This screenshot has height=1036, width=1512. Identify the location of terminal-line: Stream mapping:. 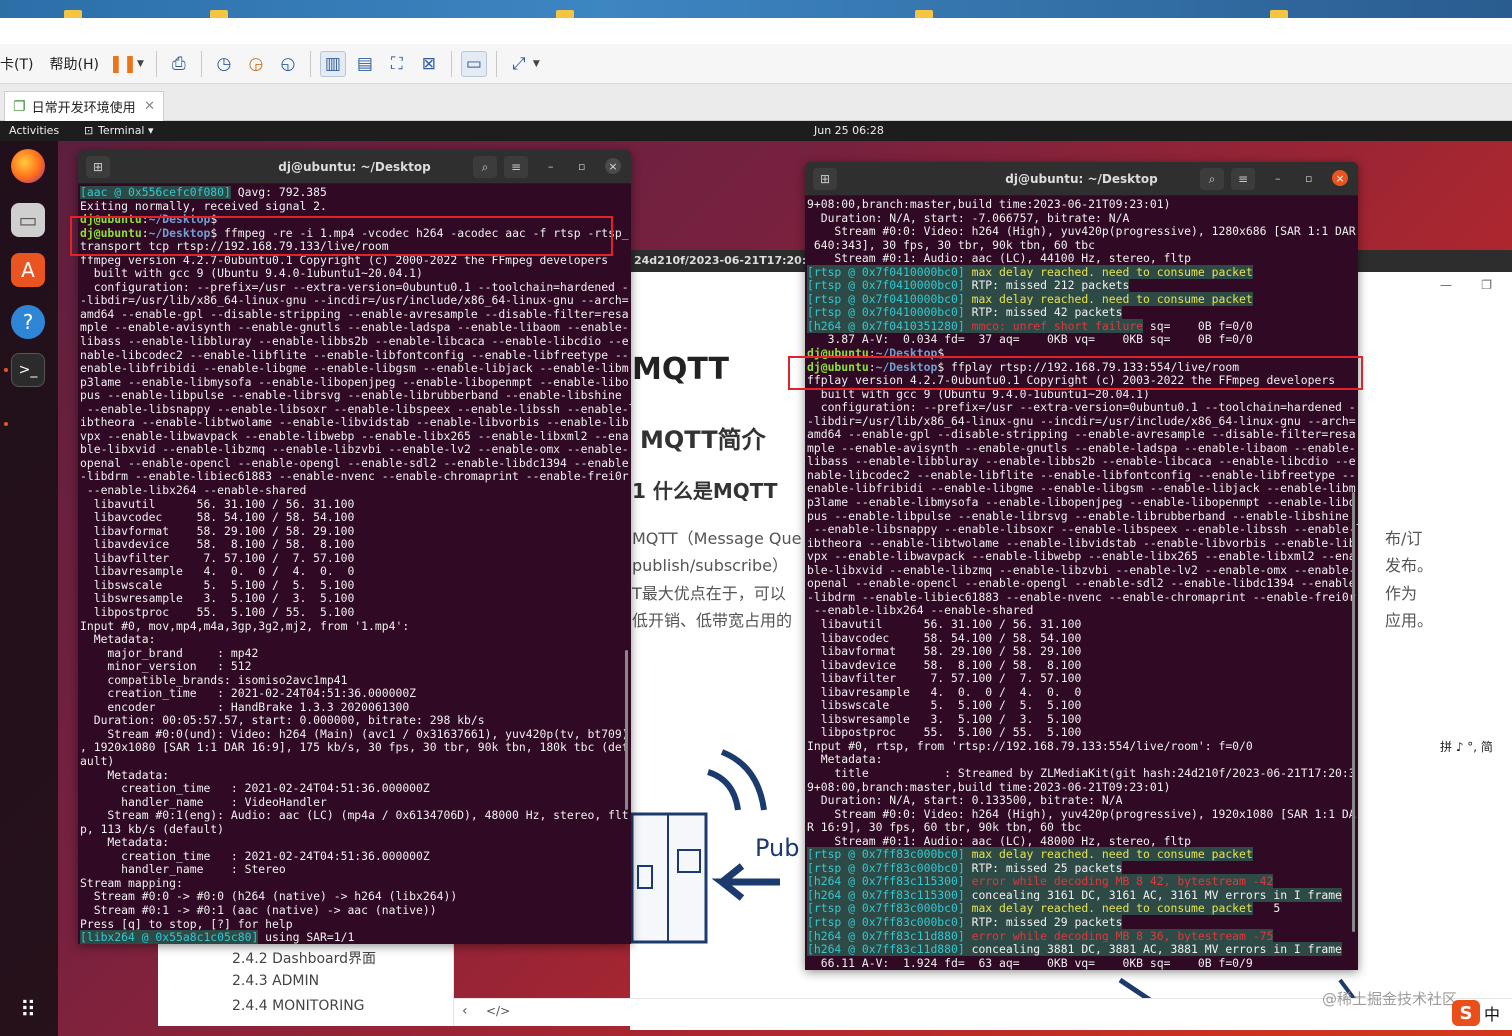
(355, 883).